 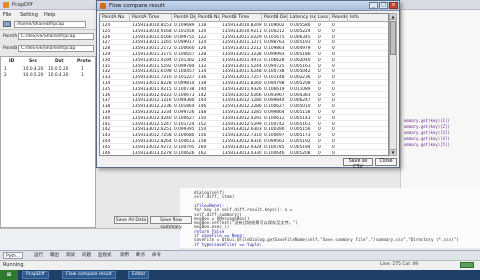 What do you see at coordinates (184, 135) in the screenshot?
I see `table-cell: 0.100680` at bounding box center [184, 135].